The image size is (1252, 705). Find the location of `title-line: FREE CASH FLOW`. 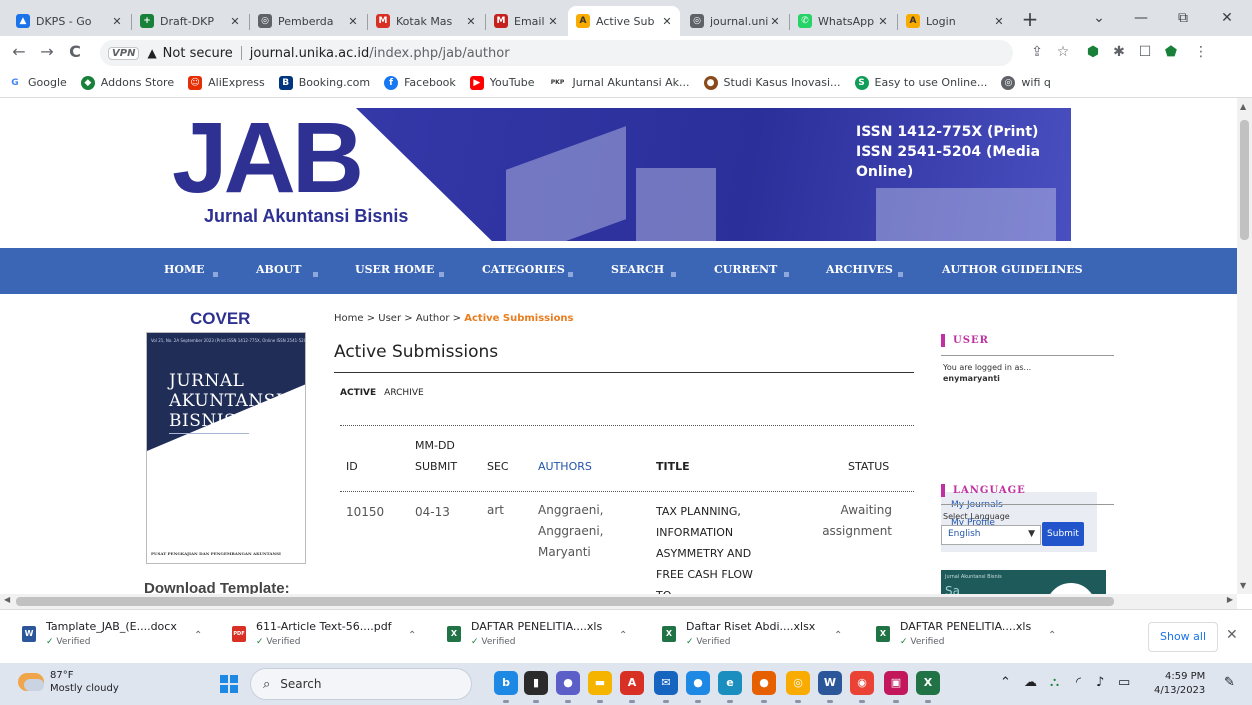

title-line: FREE CASH FLOW is located at coordinates (704, 574).